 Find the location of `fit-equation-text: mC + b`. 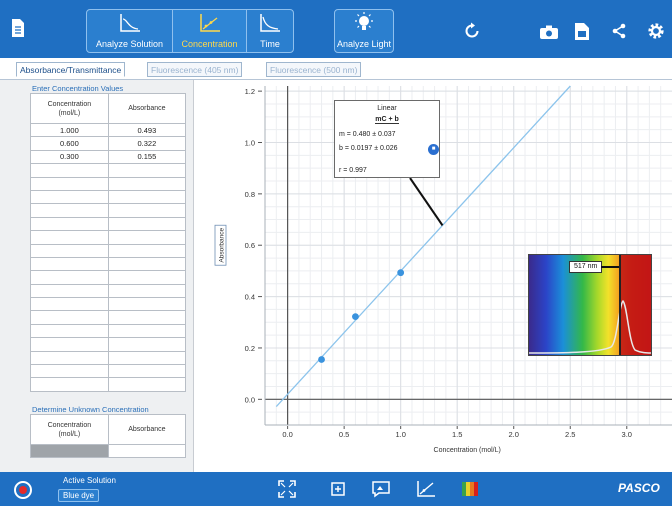

fit-equation-text: mC + b is located at coordinates (387, 120).